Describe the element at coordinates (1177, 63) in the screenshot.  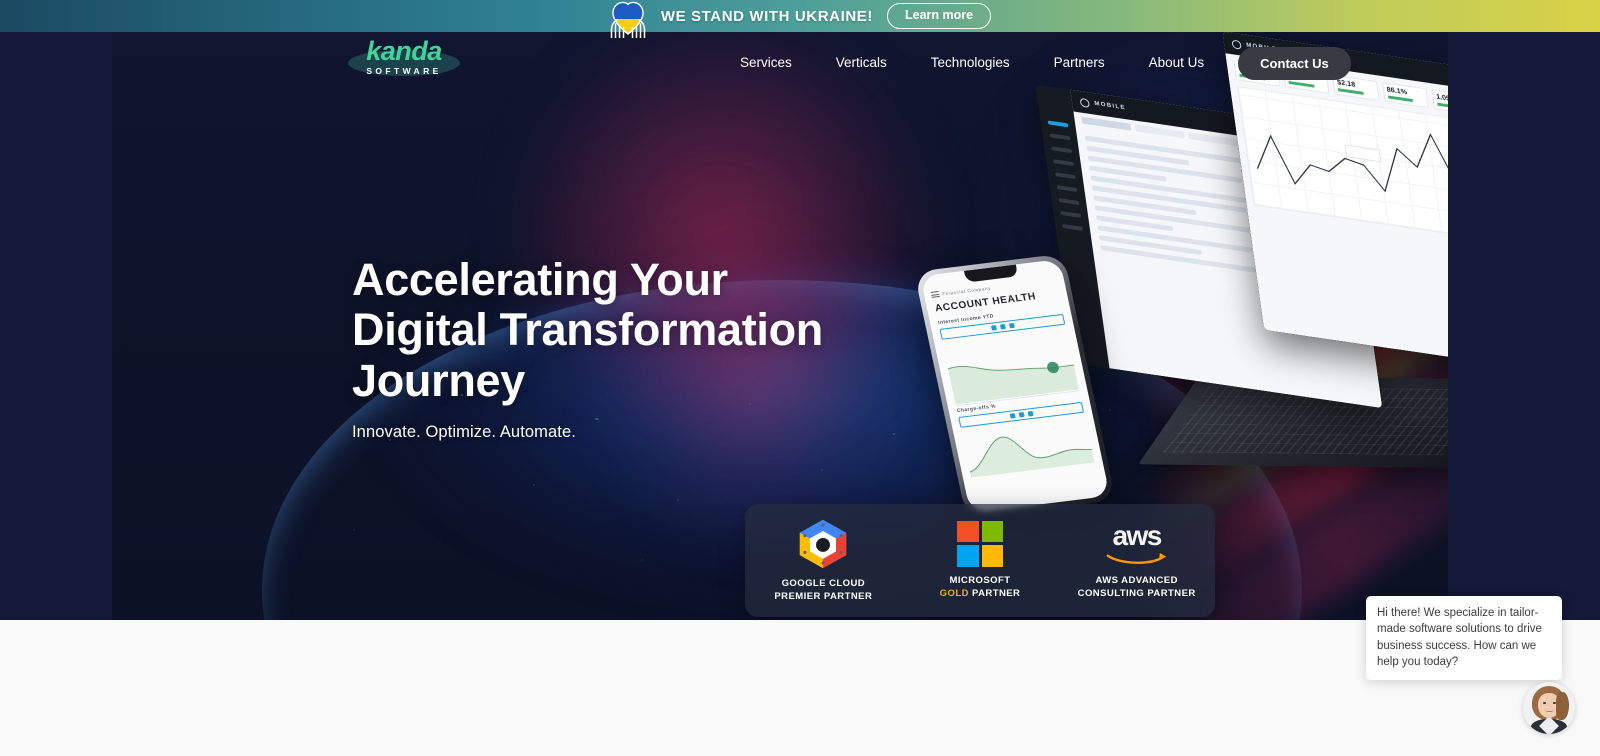
I see `nav-item-about-us: About Us` at that location.